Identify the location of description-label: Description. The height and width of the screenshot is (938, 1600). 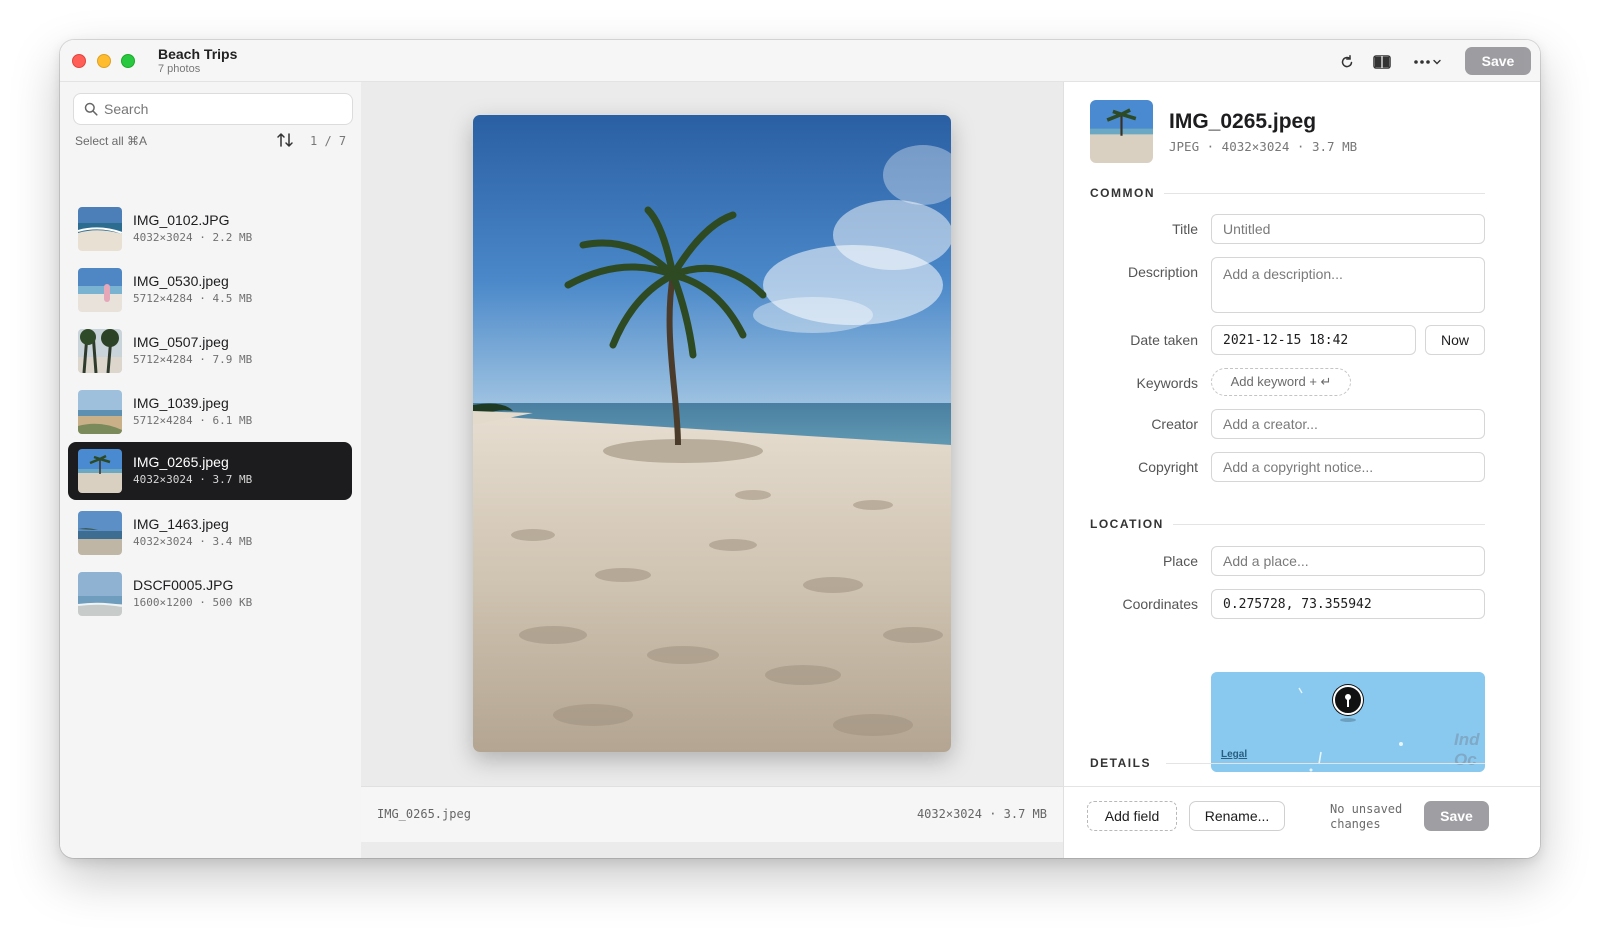
(1162, 272).